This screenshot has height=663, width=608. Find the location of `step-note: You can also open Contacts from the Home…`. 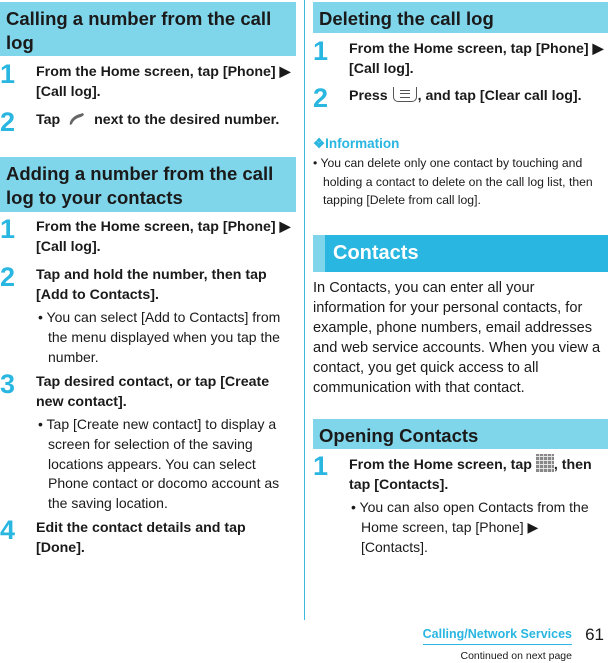

step-note: You can also open Contacts from the Home… is located at coordinates (479, 527).